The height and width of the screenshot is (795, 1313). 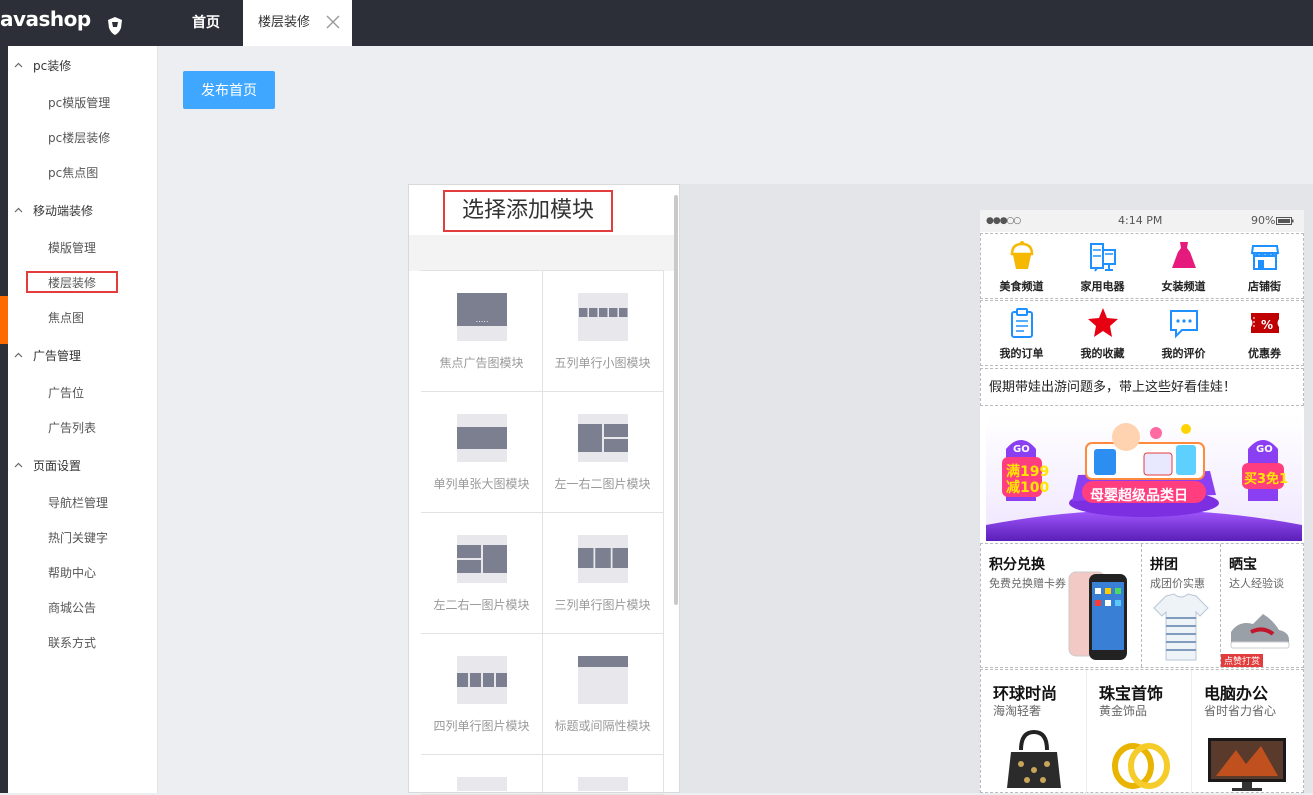 I want to click on module-tile-focus-ad: ..... 焦点广告图模块, so click(x=482, y=331).